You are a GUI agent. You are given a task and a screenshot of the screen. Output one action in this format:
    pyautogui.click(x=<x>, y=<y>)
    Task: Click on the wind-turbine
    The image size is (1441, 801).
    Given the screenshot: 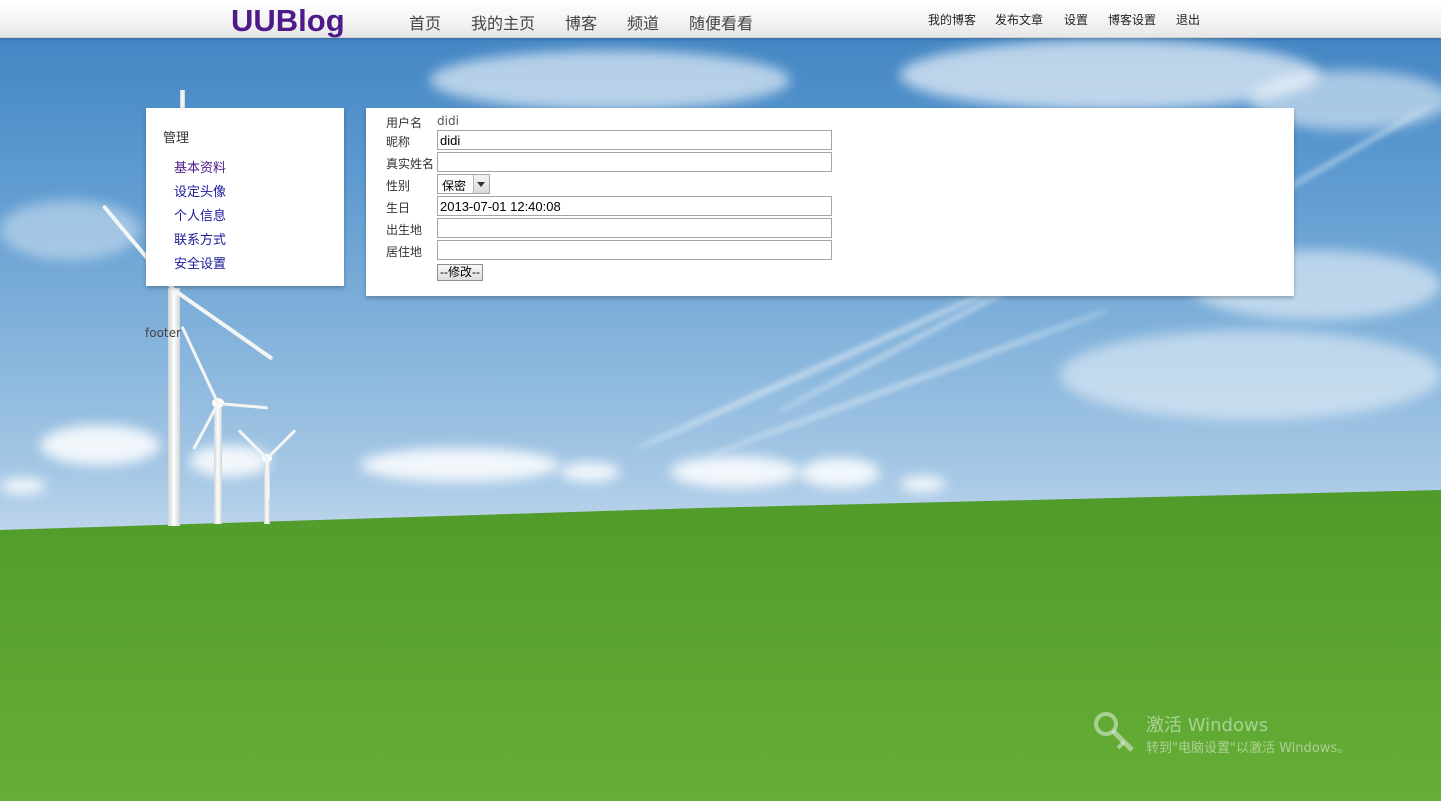 What is the action you would take?
    pyautogui.click(x=174, y=407)
    